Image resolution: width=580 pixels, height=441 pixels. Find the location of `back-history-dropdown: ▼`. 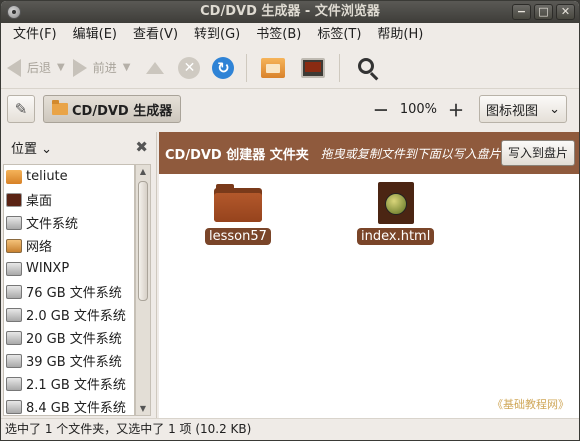

back-history-dropdown: ▼ is located at coordinates (61, 67).